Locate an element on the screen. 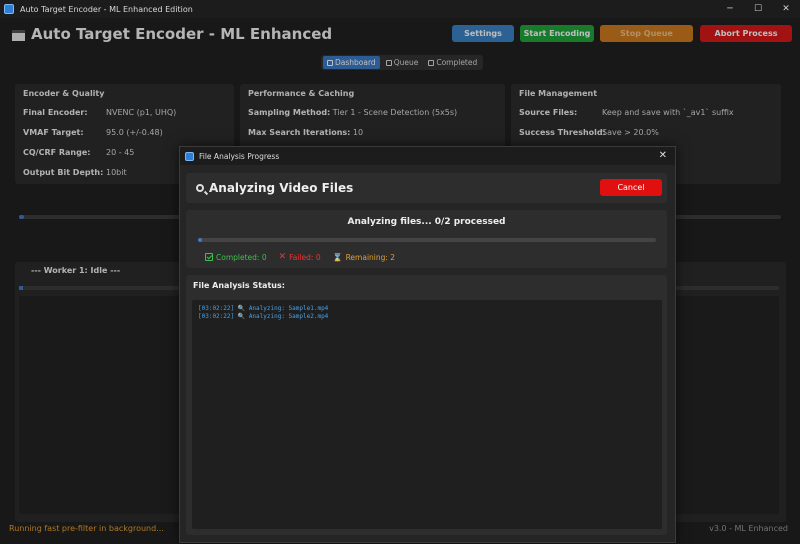 The image size is (800, 544). dialog-heading: Analyzing Video Files is located at coordinates (281, 188).